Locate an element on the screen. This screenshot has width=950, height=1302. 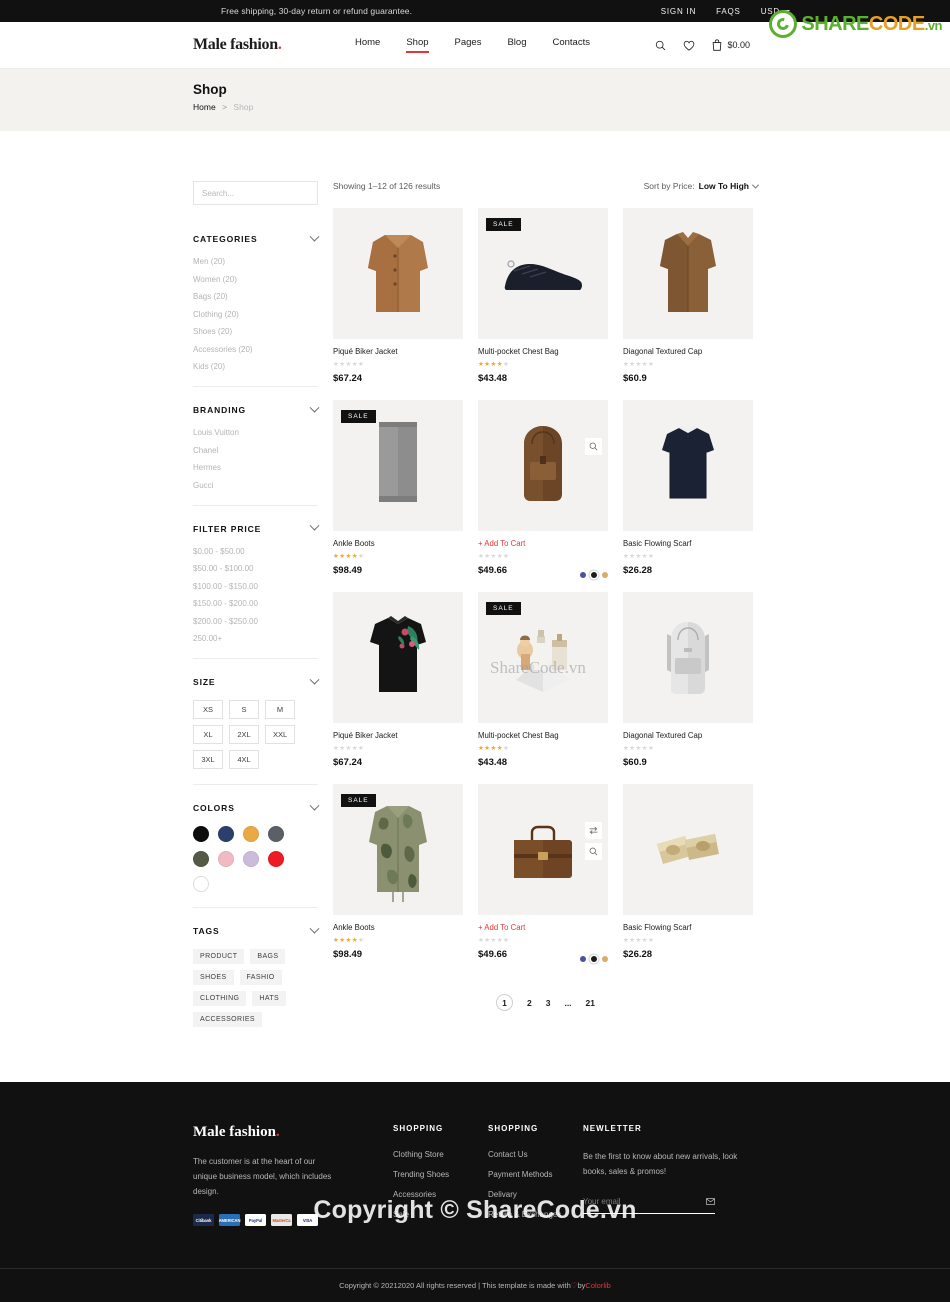
faqs-link: FAQS is located at coordinates (728, 11).